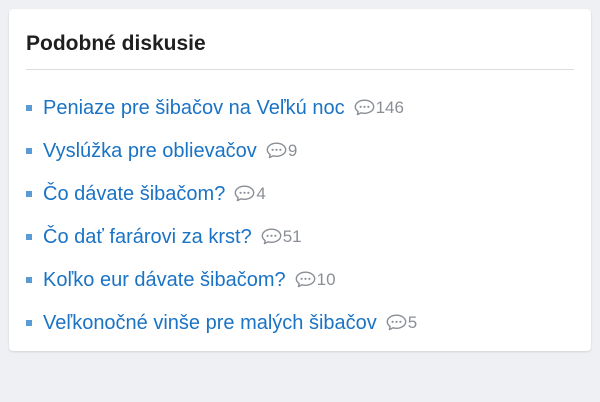  Describe the element at coordinates (150, 151) in the screenshot. I see `discussion-link: Vyslúžka pre oblievačov` at that location.